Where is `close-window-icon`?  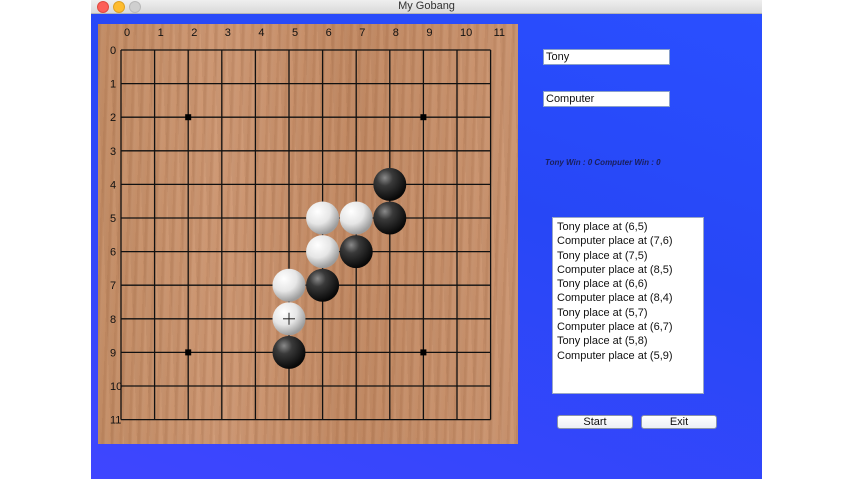 close-window-icon is located at coordinates (103, 7).